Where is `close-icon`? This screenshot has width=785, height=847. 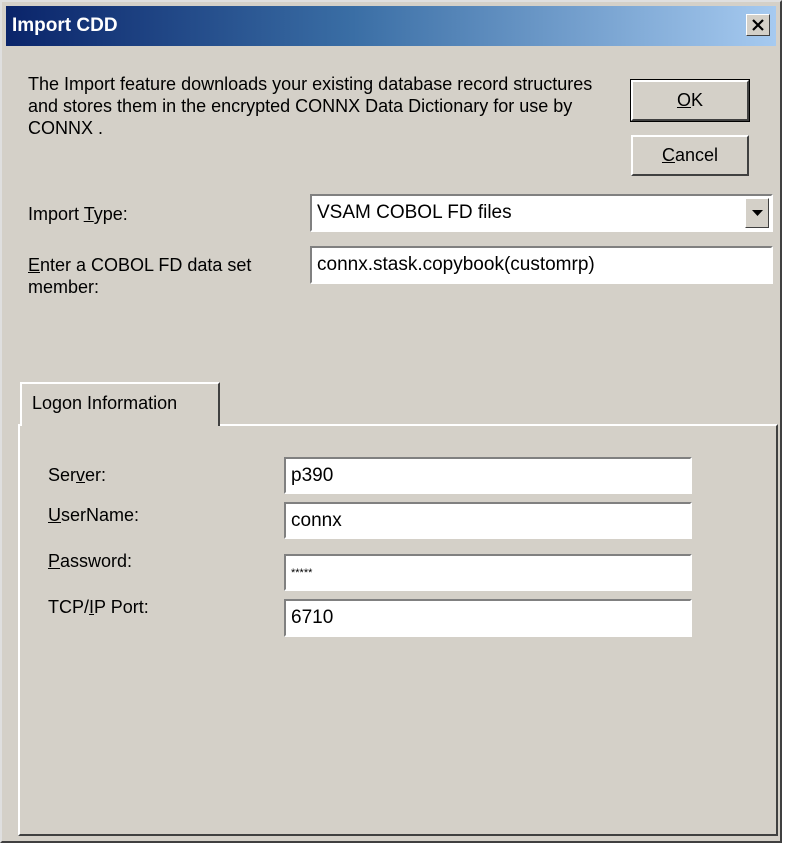
close-icon is located at coordinates (758, 25).